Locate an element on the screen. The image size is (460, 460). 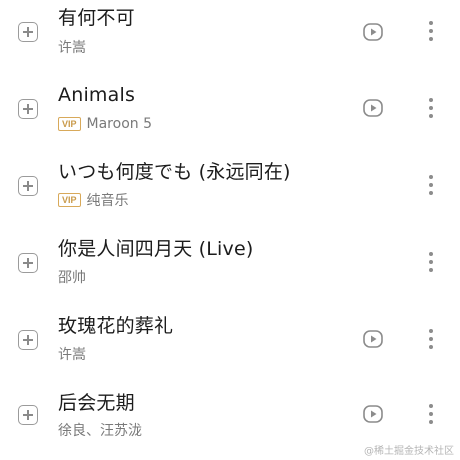
song-subtitle: VIP Maroon 5 is located at coordinates (105, 124).